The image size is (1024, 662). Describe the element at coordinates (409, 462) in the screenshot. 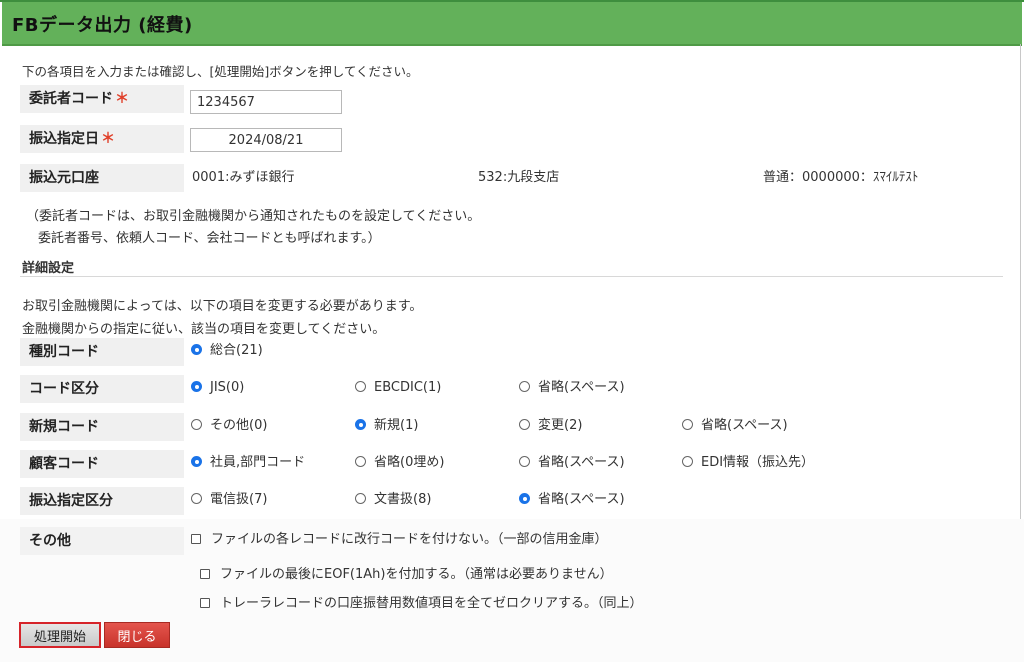

I see `option-label: 省略(0埋め)` at that location.